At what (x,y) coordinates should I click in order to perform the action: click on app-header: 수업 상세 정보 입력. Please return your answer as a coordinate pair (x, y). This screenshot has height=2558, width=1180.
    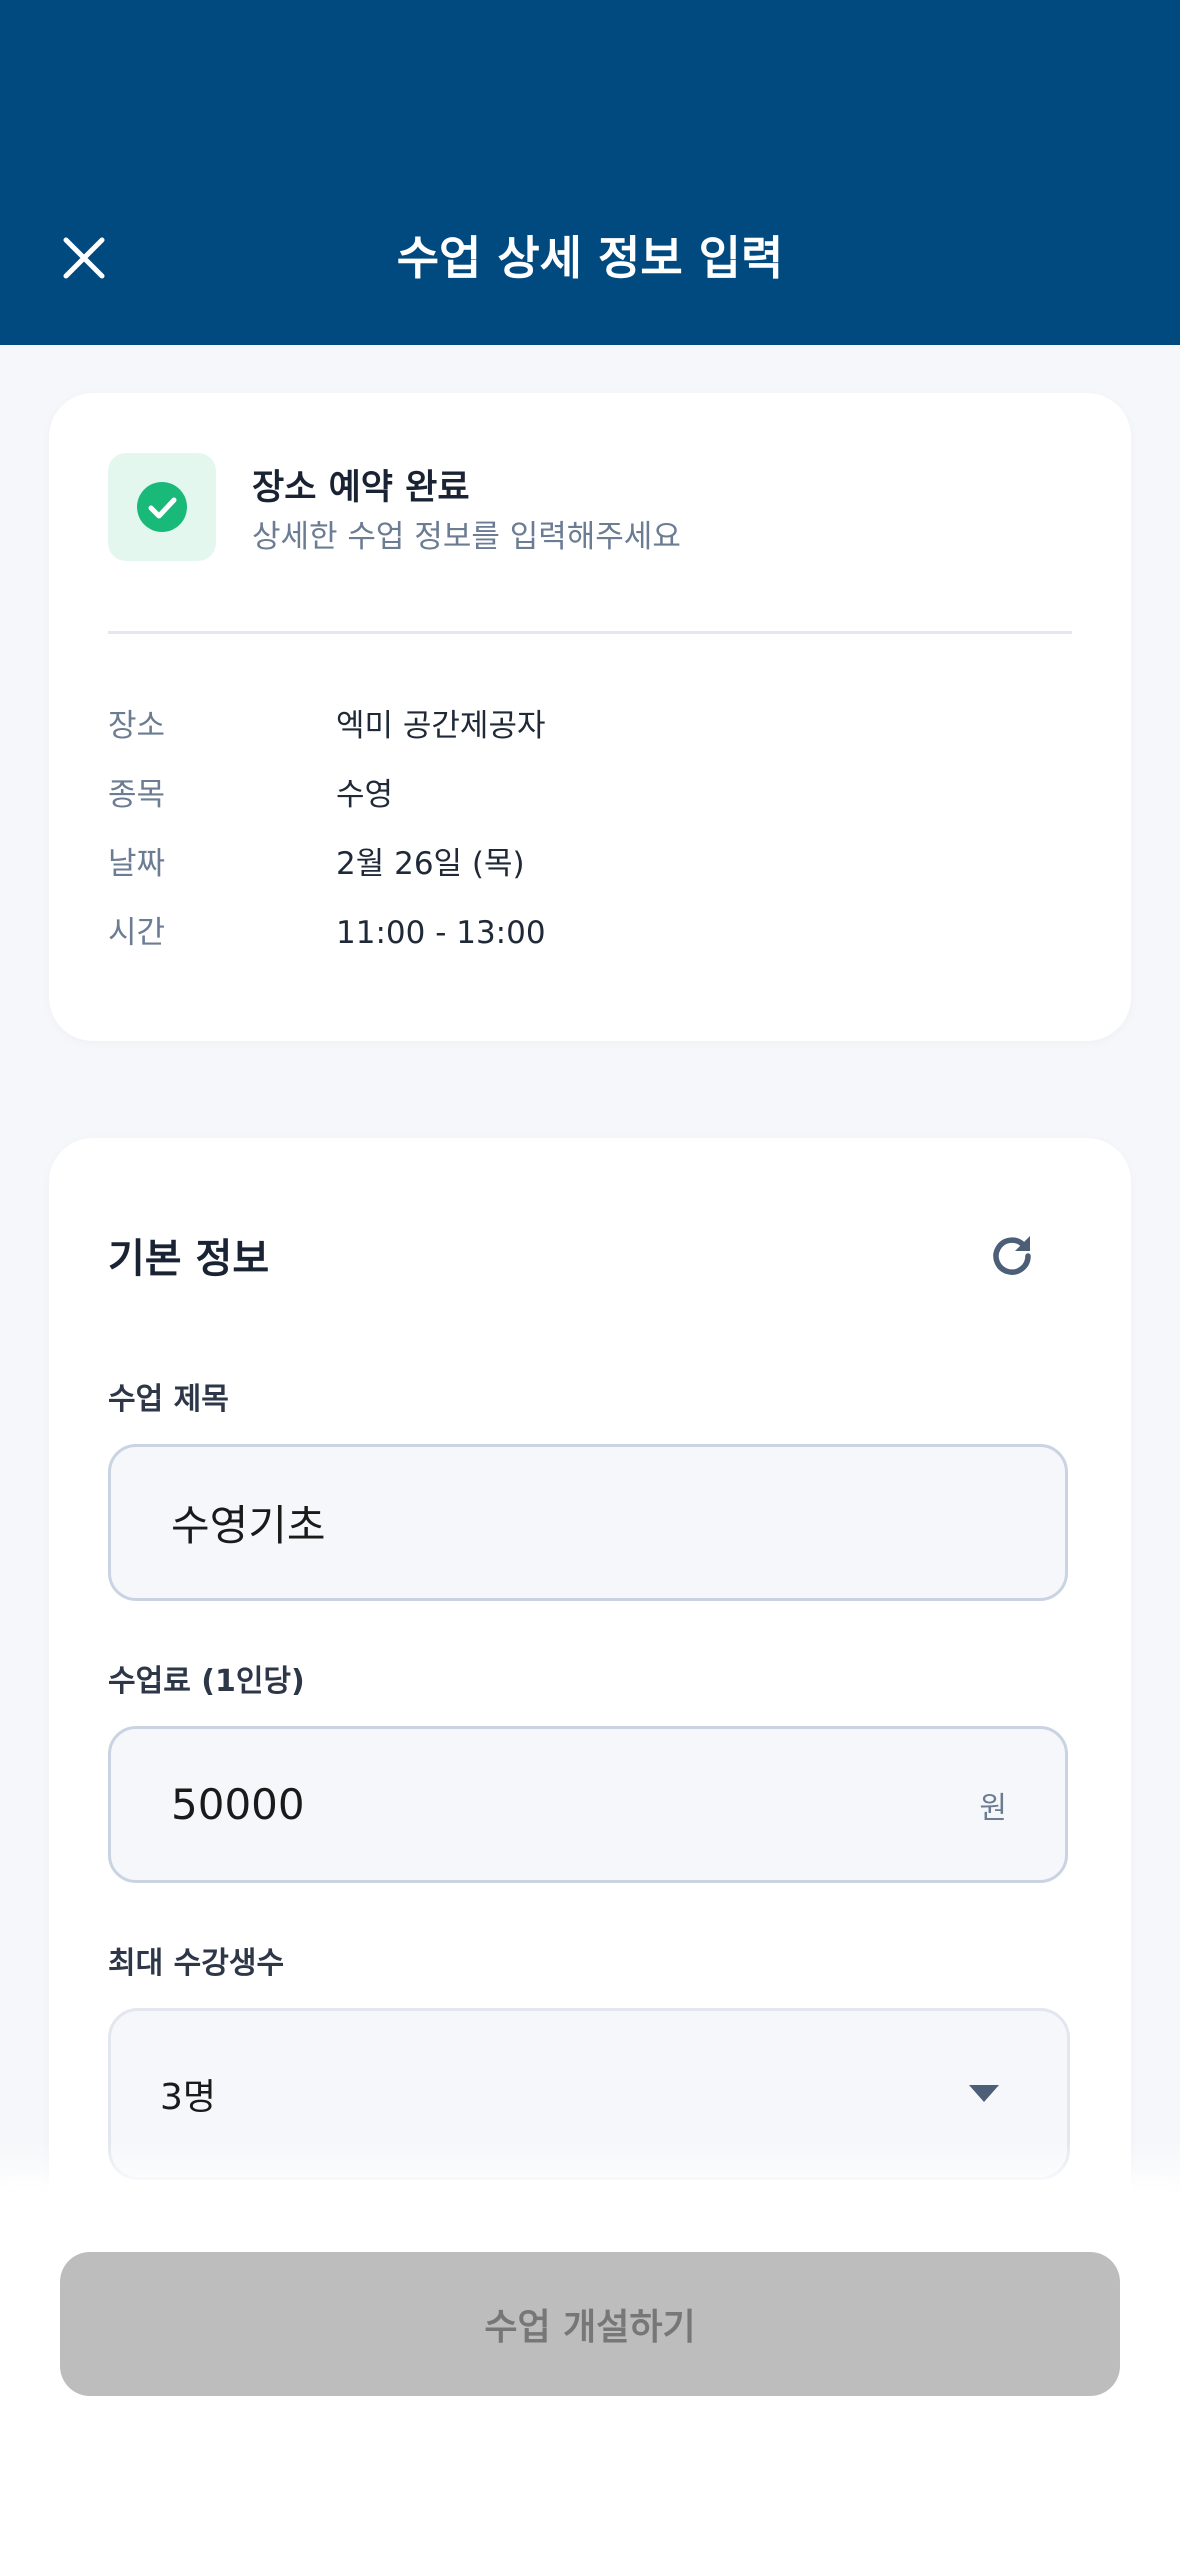
    Looking at the image, I should click on (590, 172).